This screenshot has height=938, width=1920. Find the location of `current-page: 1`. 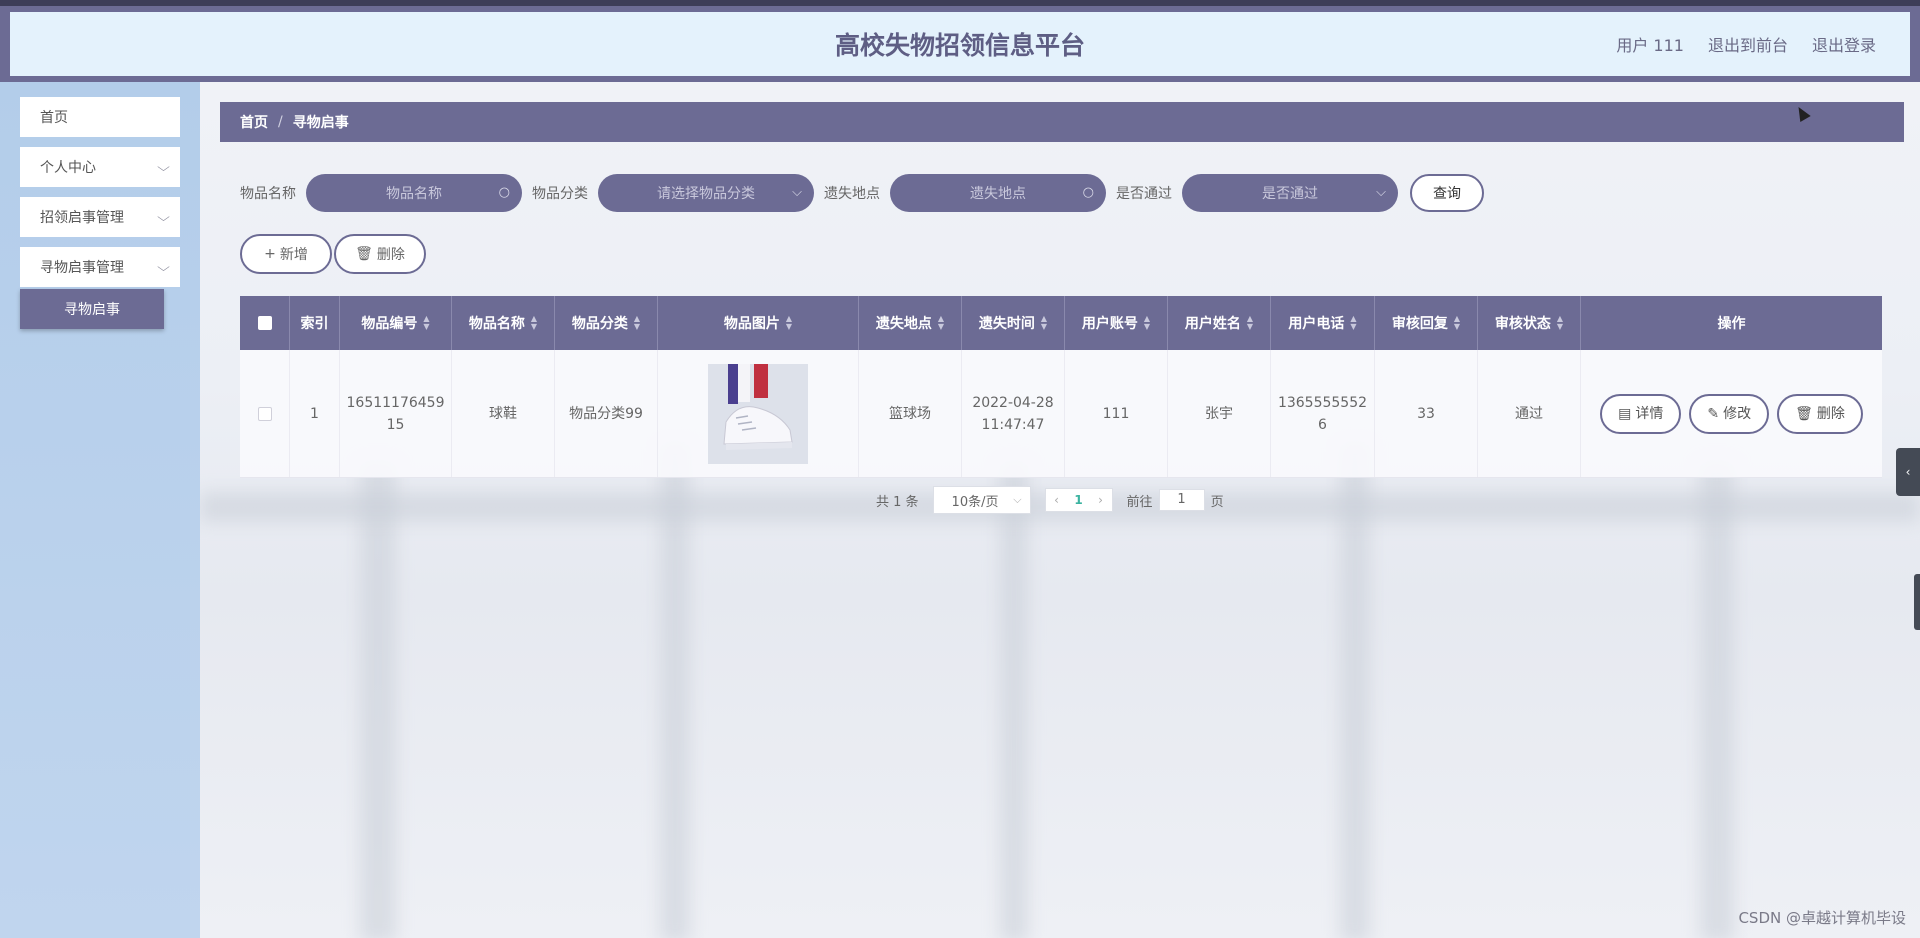

current-page: 1 is located at coordinates (1079, 500).